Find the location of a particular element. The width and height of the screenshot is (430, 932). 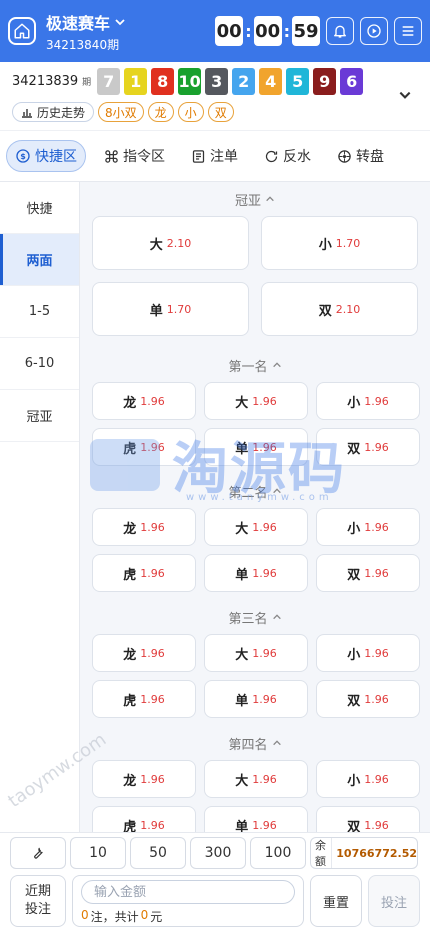

sidebar-item-6-10: 6-10 is located at coordinates (39, 364).